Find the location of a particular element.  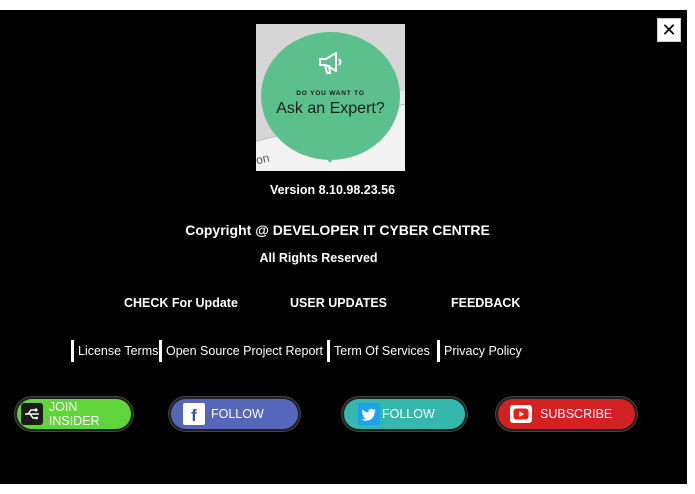

twitter-icon is located at coordinates (369, 414).